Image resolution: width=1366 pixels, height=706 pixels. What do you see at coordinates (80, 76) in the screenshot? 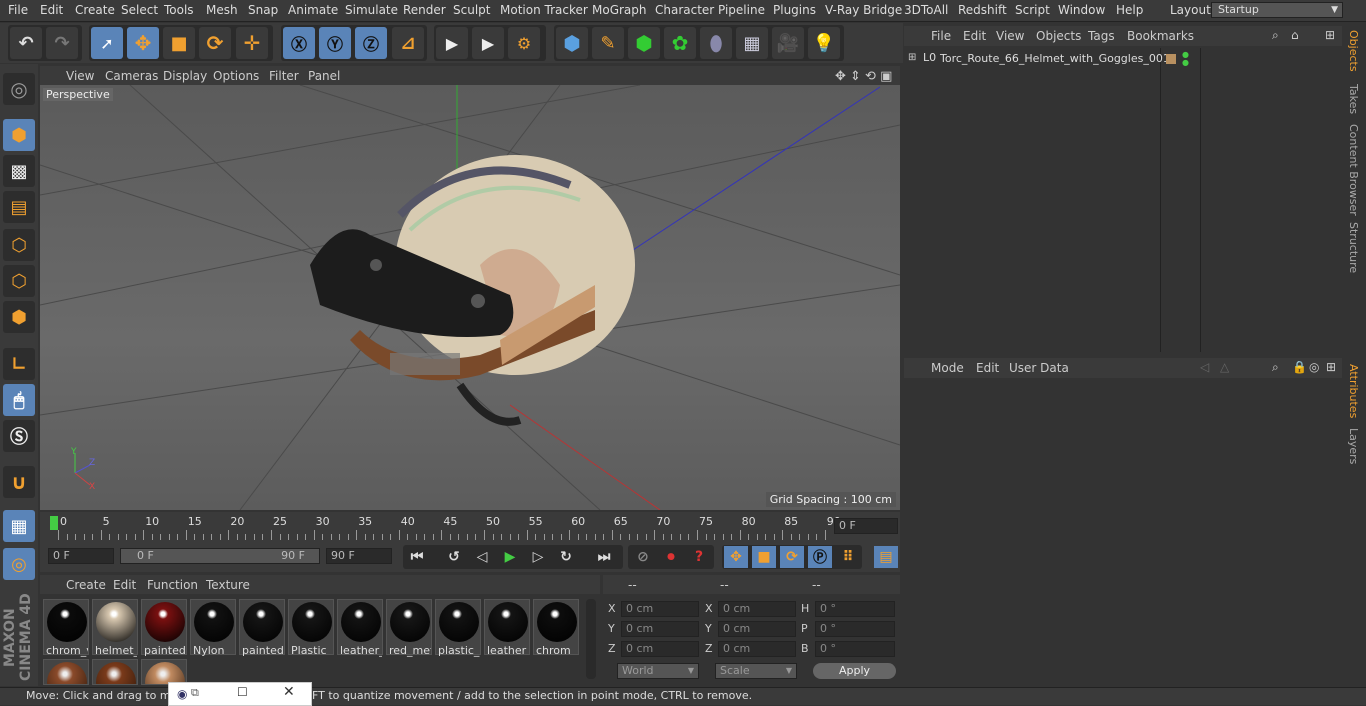
I see `vp-menu-view: View` at bounding box center [80, 76].